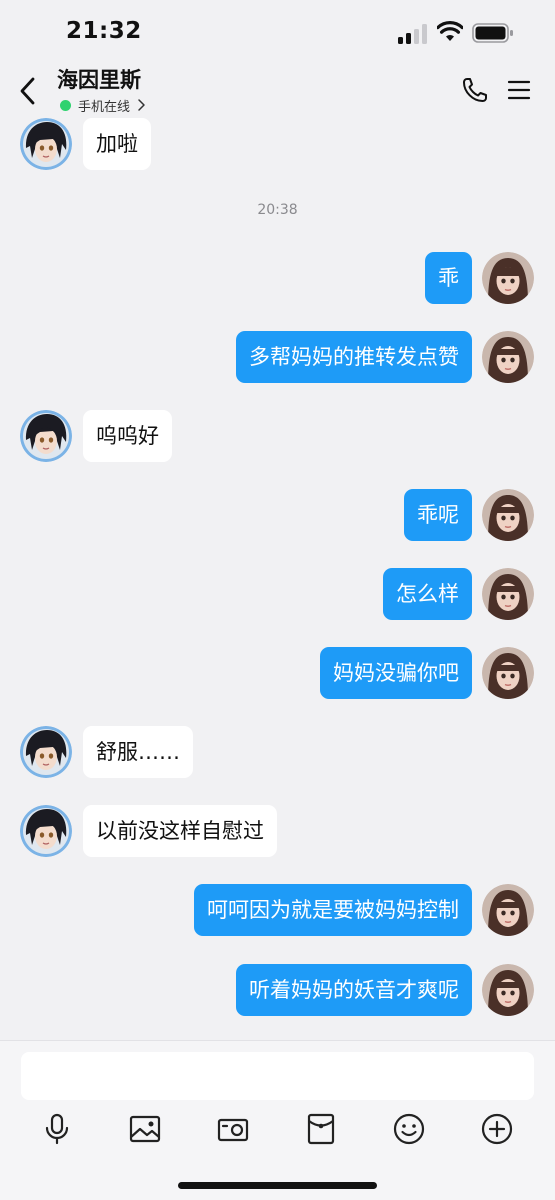 Image resolution: width=555 pixels, height=1200 pixels. Describe the element at coordinates (427, 594) in the screenshot. I see `message-bubble: 怎么样` at that location.